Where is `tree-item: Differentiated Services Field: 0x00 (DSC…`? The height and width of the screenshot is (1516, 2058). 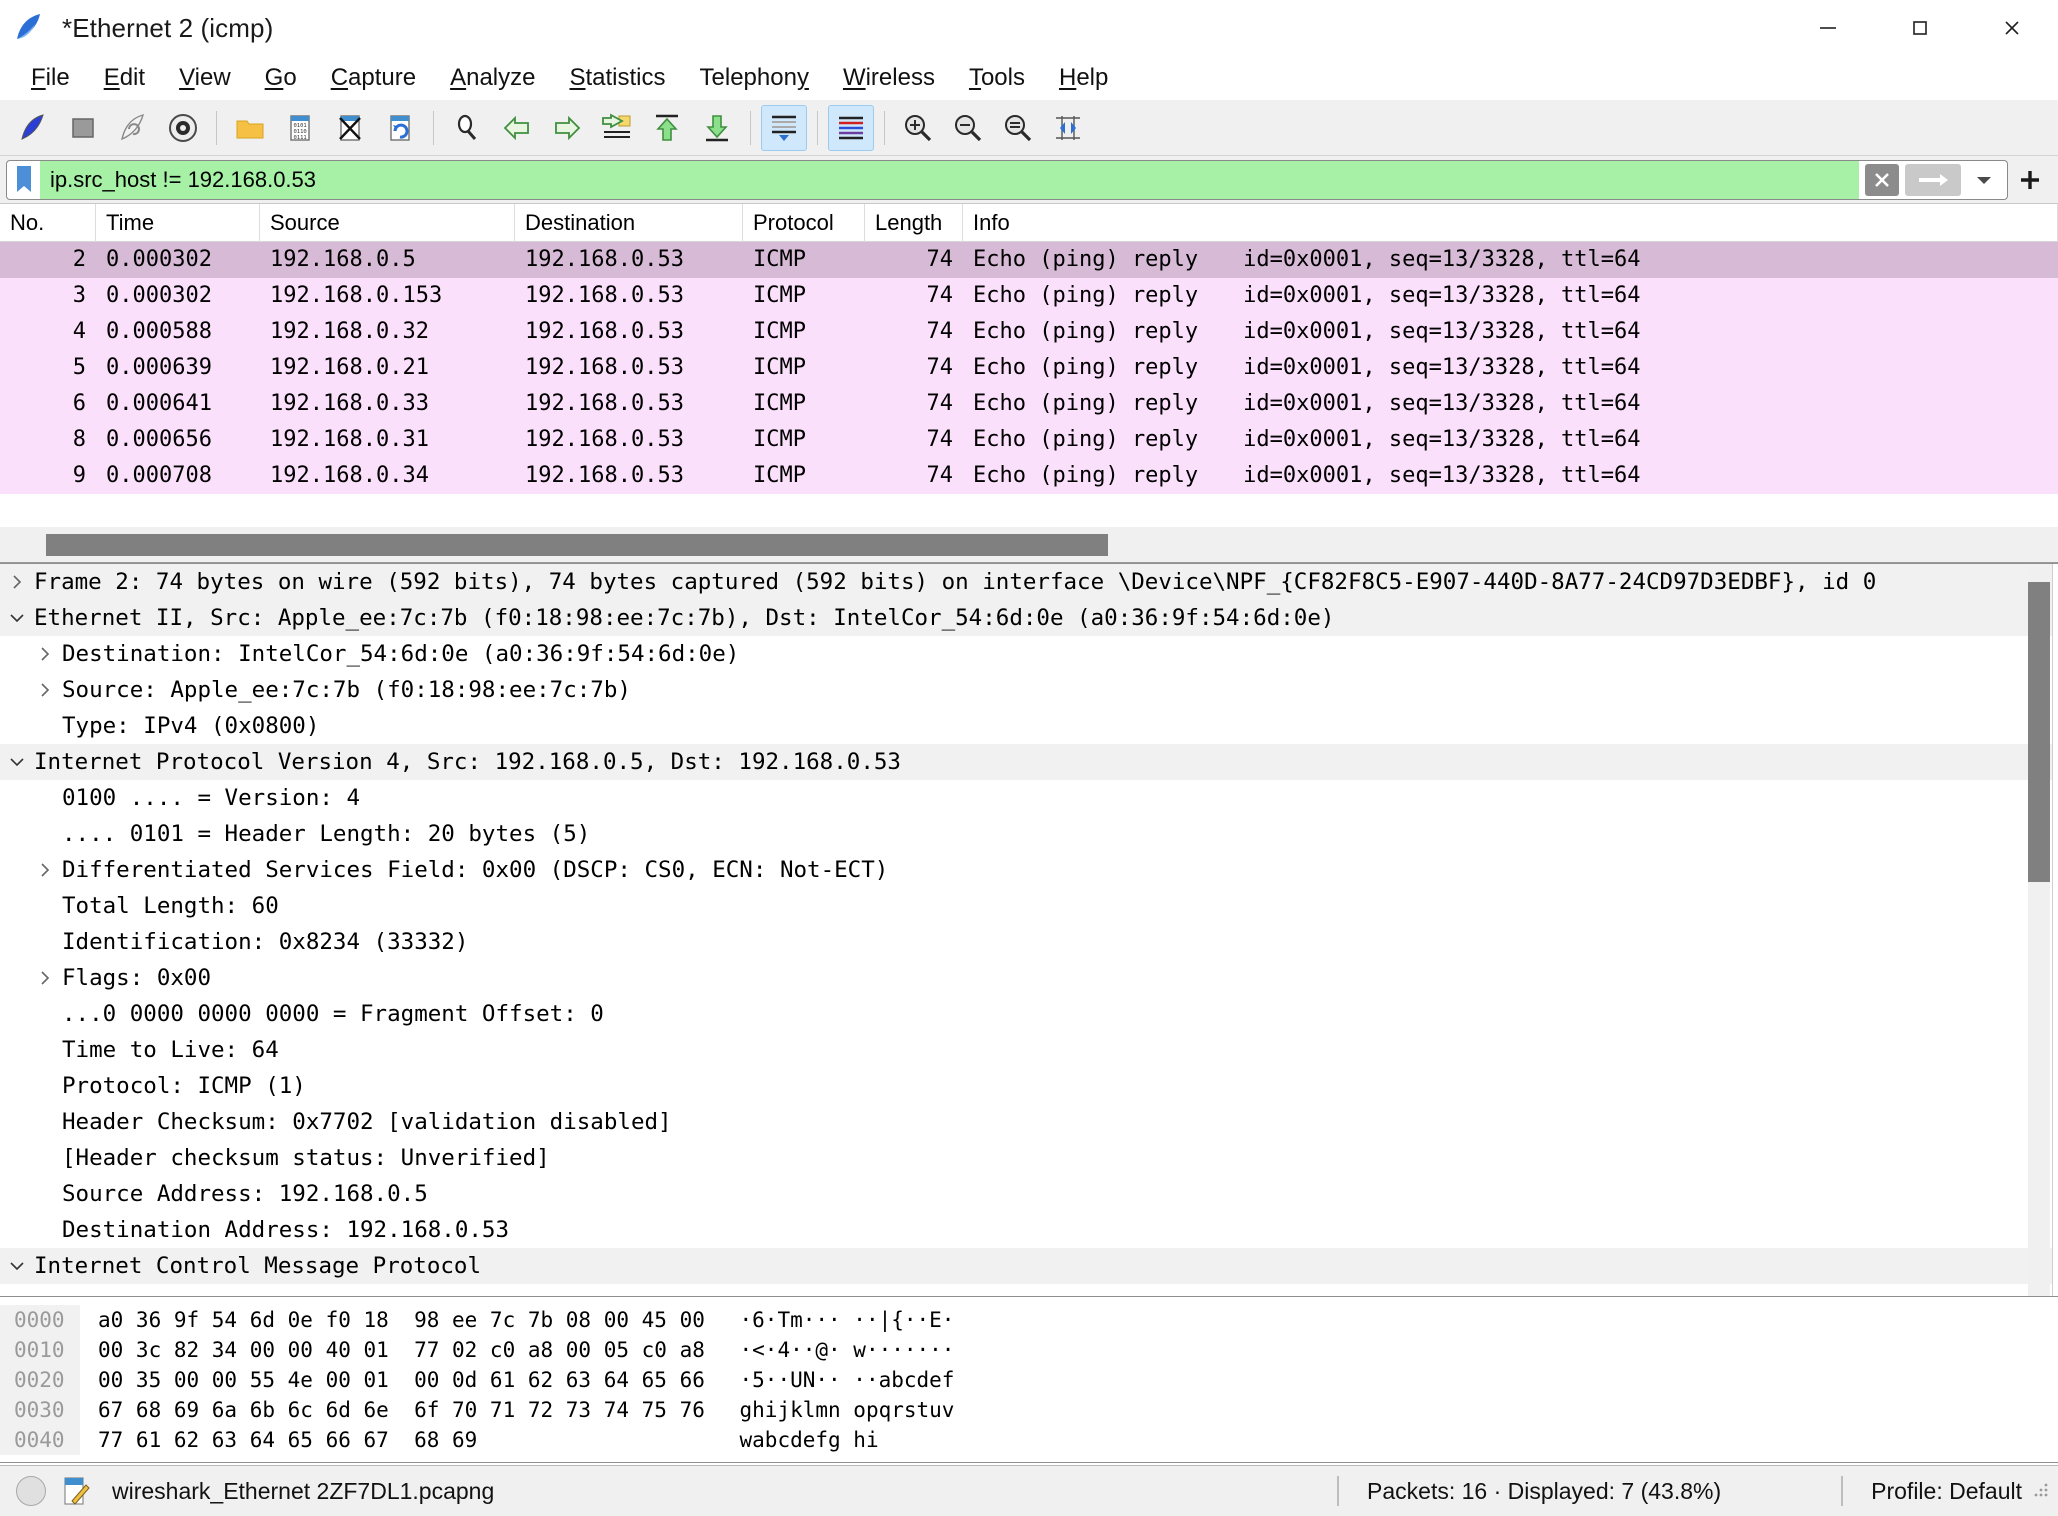 tree-item: Differentiated Services Field: 0x00 (DSC… is located at coordinates (1029, 870).